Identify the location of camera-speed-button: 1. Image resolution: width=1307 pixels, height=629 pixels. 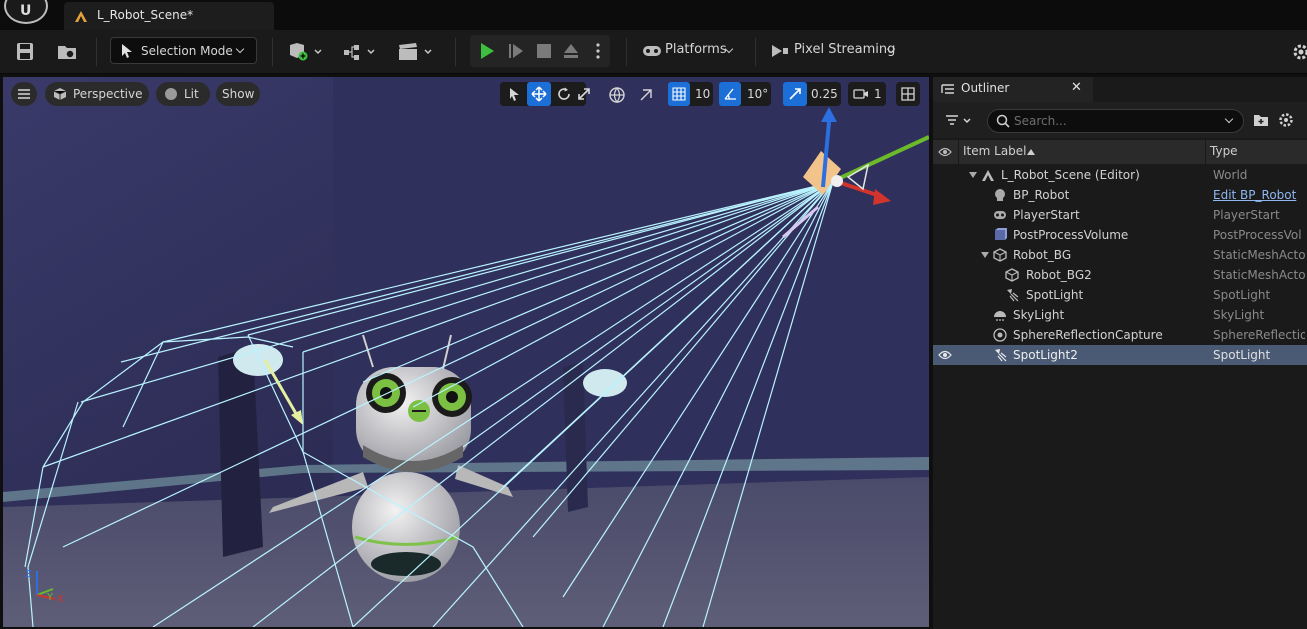
(867, 94).